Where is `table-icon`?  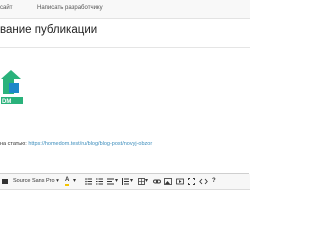
table-icon is located at coordinates (141, 181).